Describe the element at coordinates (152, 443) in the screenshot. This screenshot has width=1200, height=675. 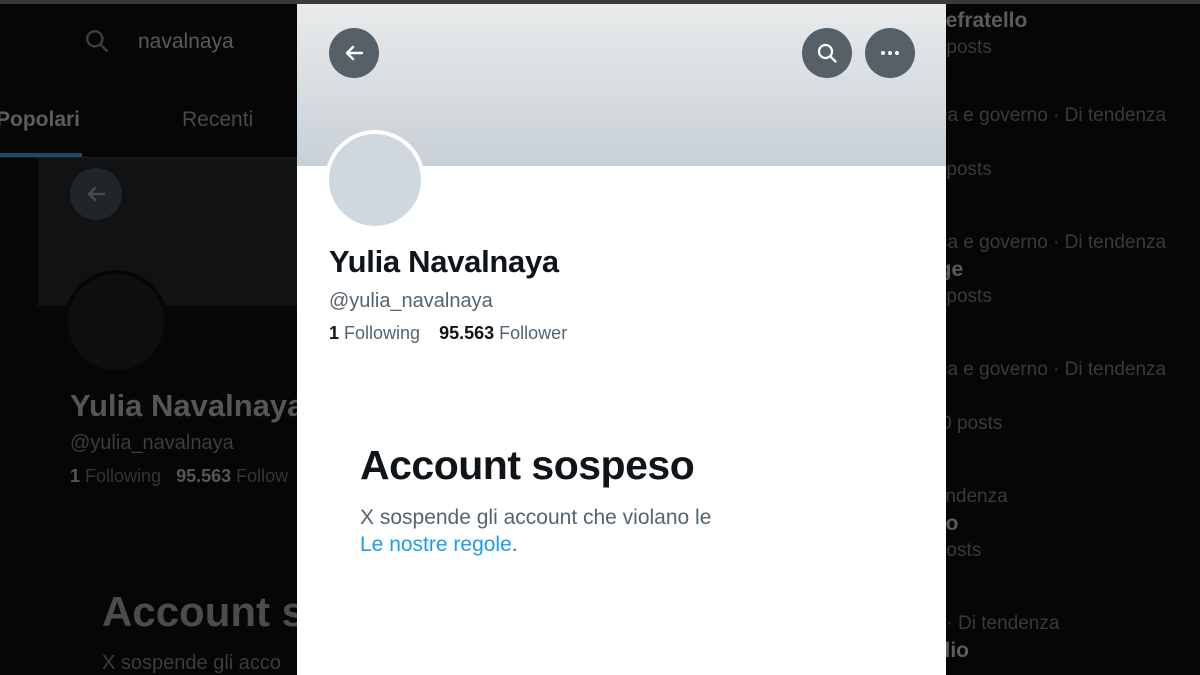
I see `background-profile-handle: @yulia_navalnaya` at that location.